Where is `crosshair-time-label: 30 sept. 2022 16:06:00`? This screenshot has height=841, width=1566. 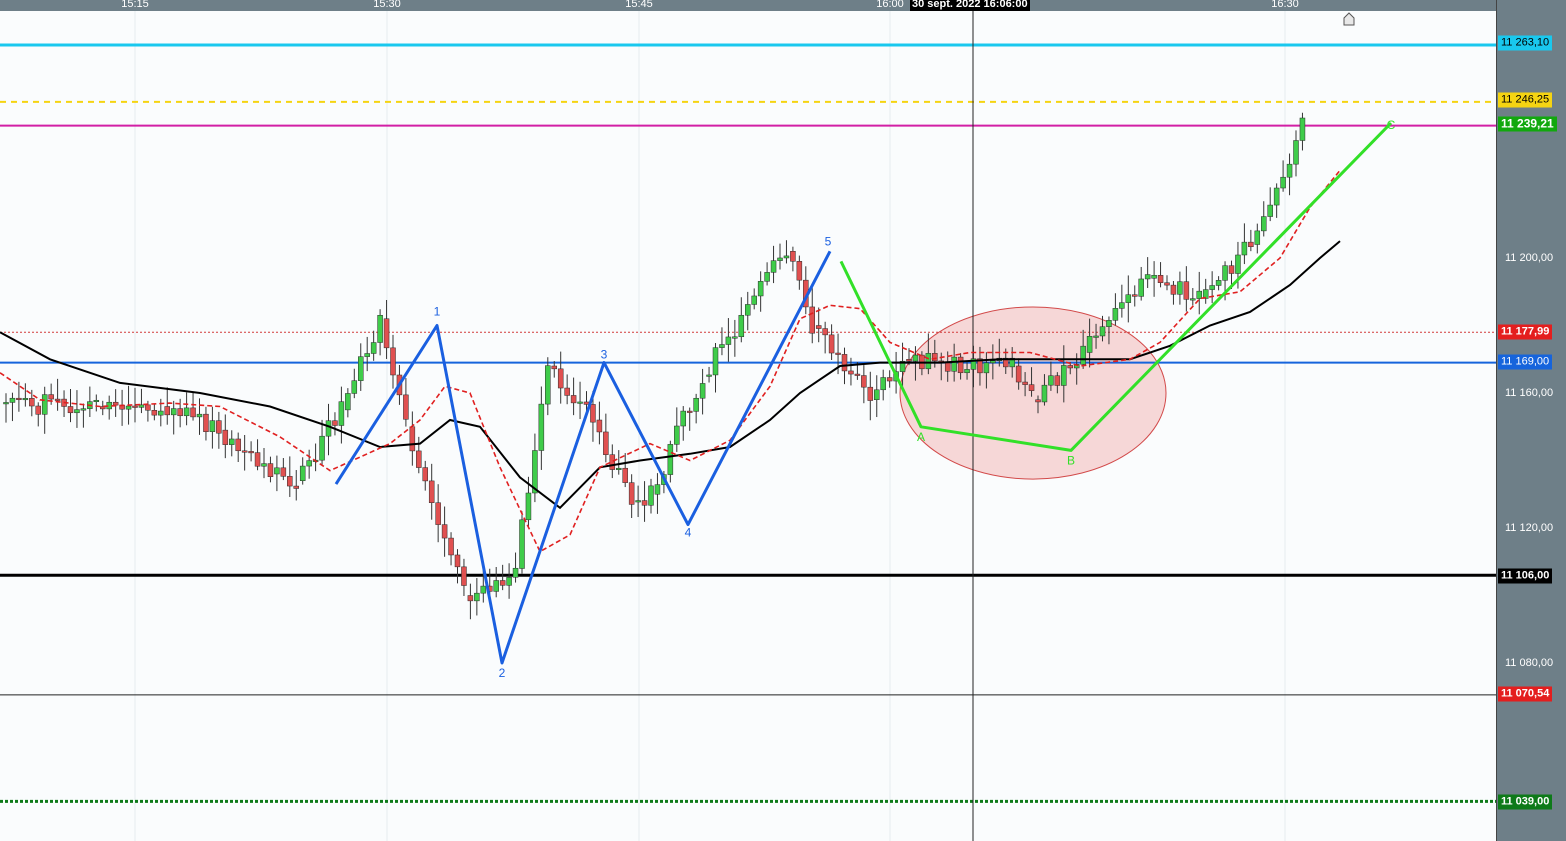 crosshair-time-label: 30 sept. 2022 16:06:00 is located at coordinates (970, 5).